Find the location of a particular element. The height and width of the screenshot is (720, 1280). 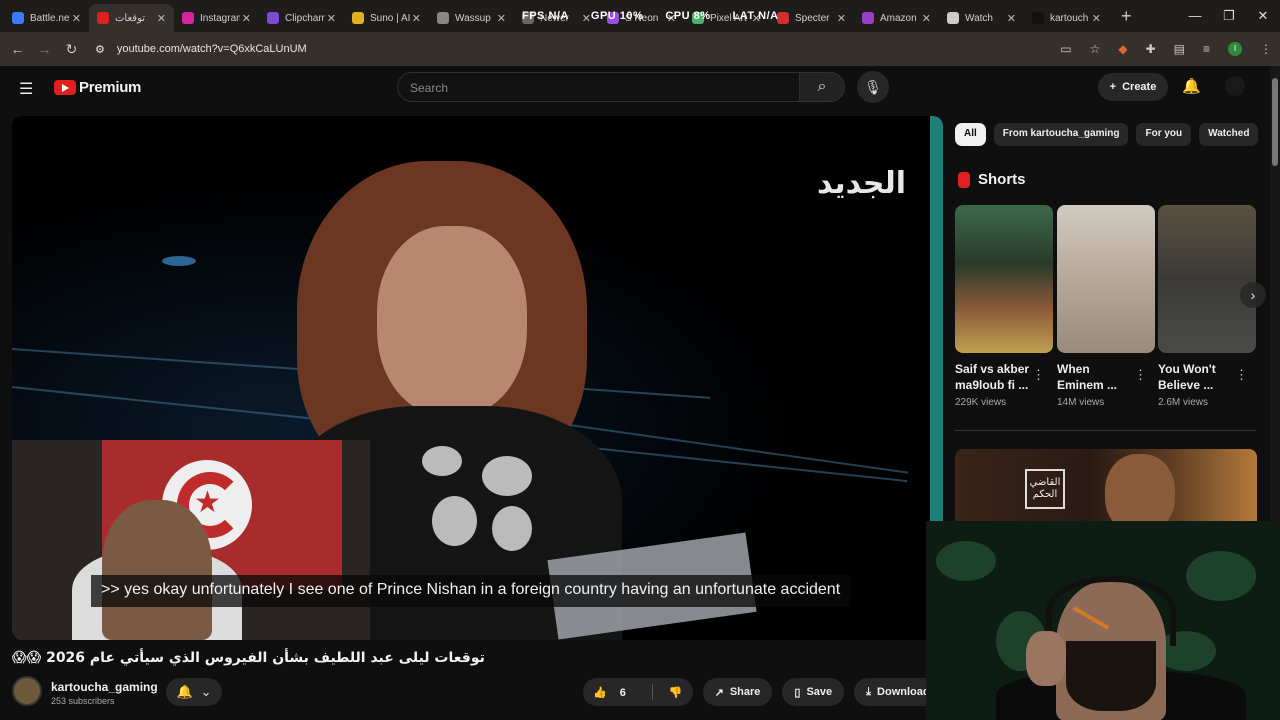

cast-icon: ▭ is located at coordinates (1065, 49).